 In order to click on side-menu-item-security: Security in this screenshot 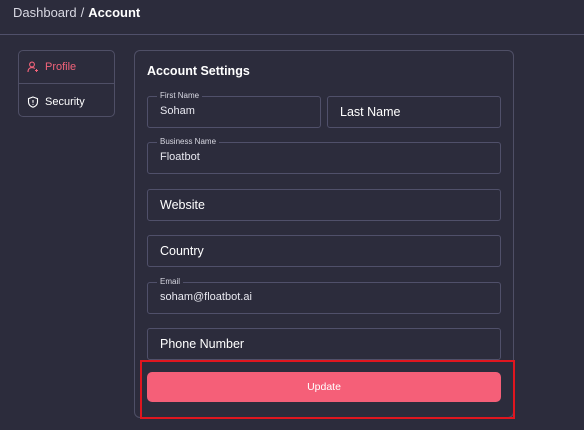, I will do `click(66, 101)`.